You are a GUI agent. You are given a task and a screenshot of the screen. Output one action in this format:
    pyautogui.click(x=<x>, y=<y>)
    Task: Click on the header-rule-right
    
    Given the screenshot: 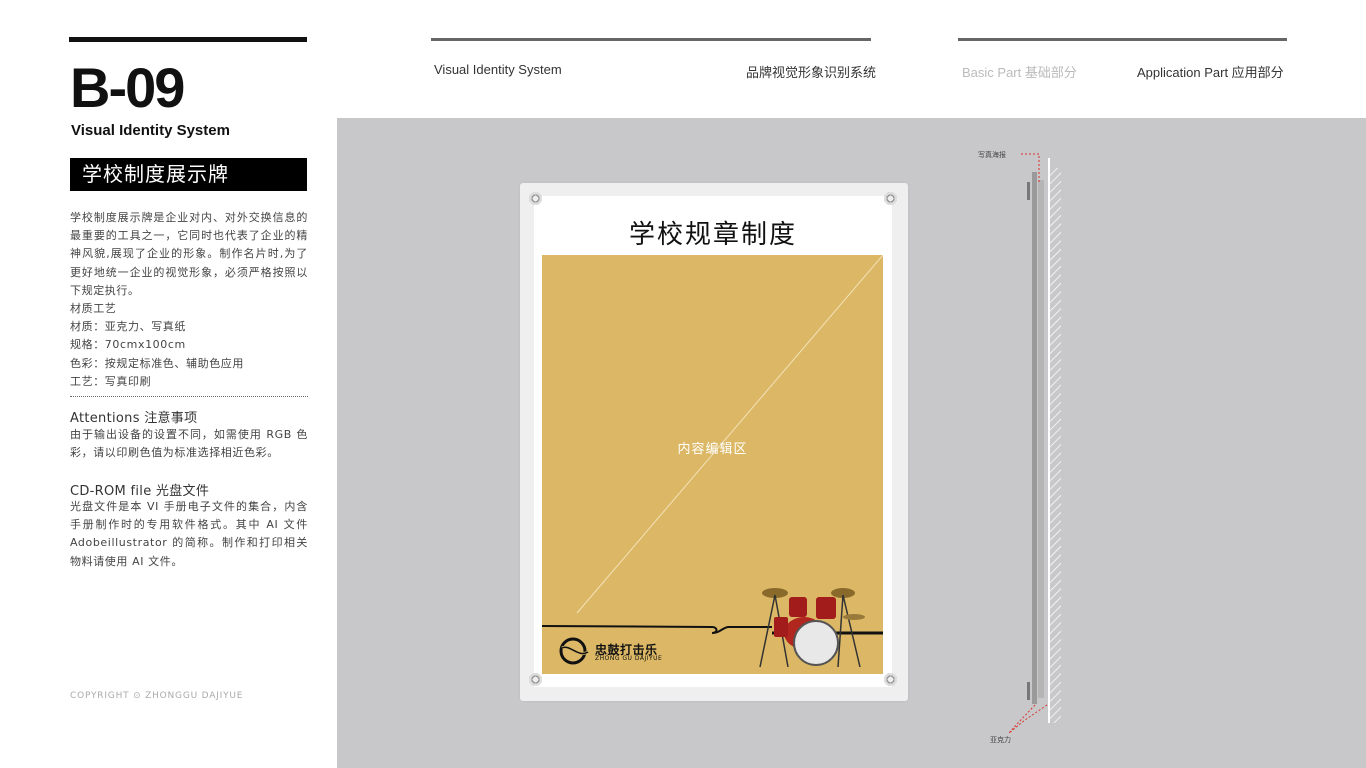 What is the action you would take?
    pyautogui.click(x=1122, y=39)
    